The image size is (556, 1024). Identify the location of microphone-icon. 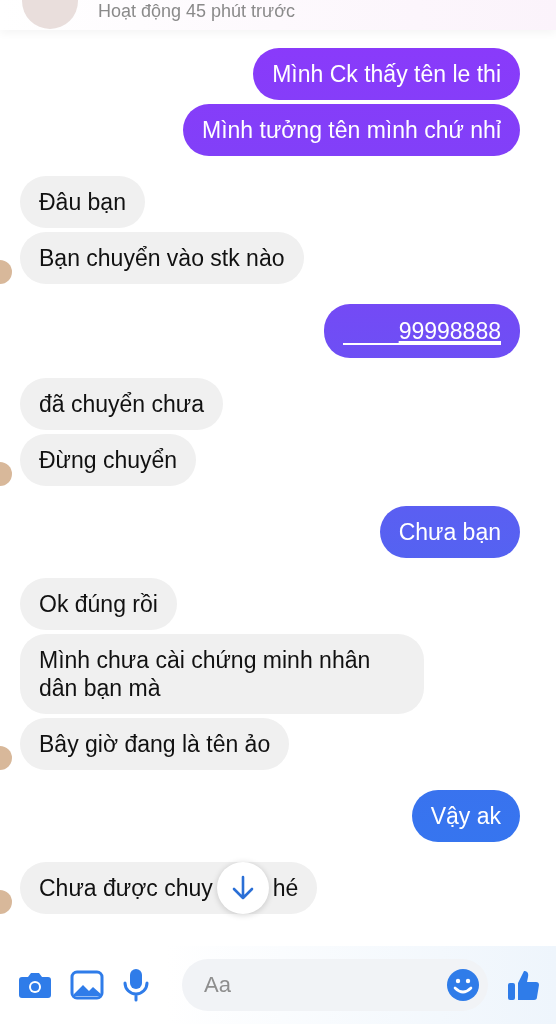
(136, 985).